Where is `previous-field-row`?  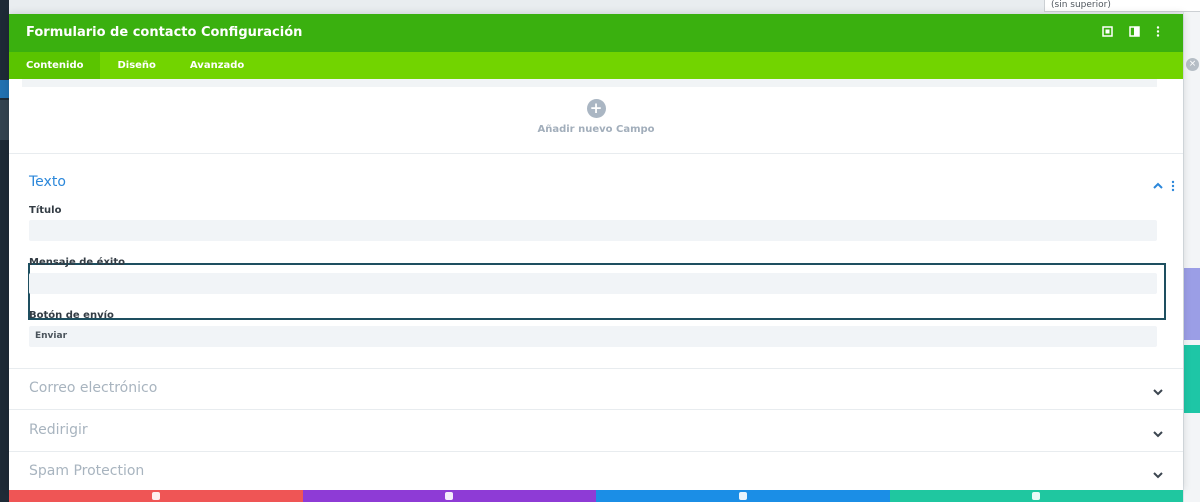 previous-field-row is located at coordinates (589, 83).